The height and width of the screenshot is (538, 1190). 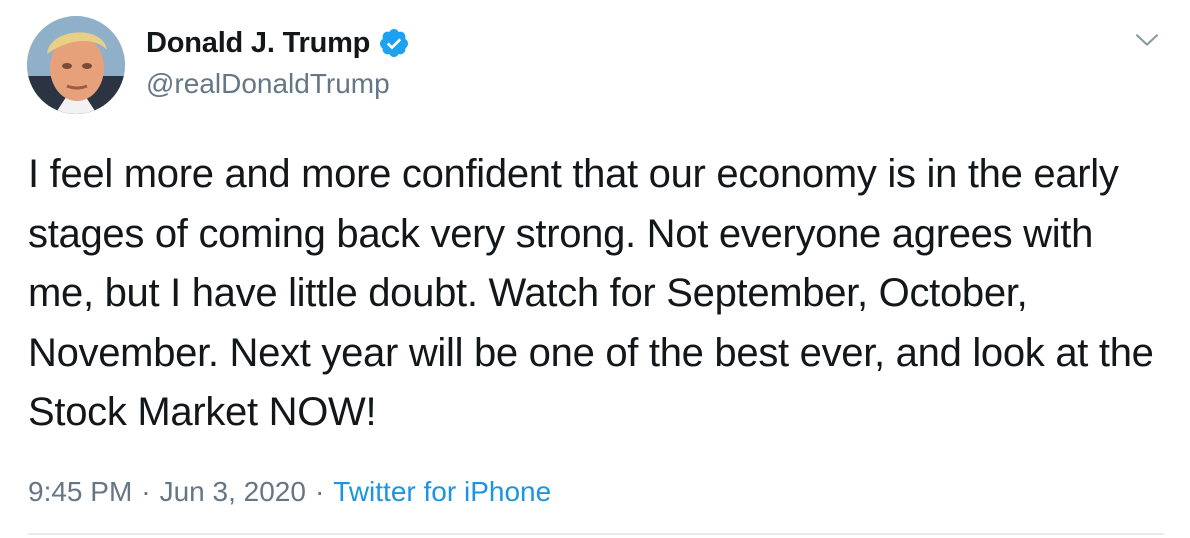 I want to click on tweet-meta: 9:45 PM · Jun 3, 2020 · Twitter for iPhone, so click(x=289, y=492).